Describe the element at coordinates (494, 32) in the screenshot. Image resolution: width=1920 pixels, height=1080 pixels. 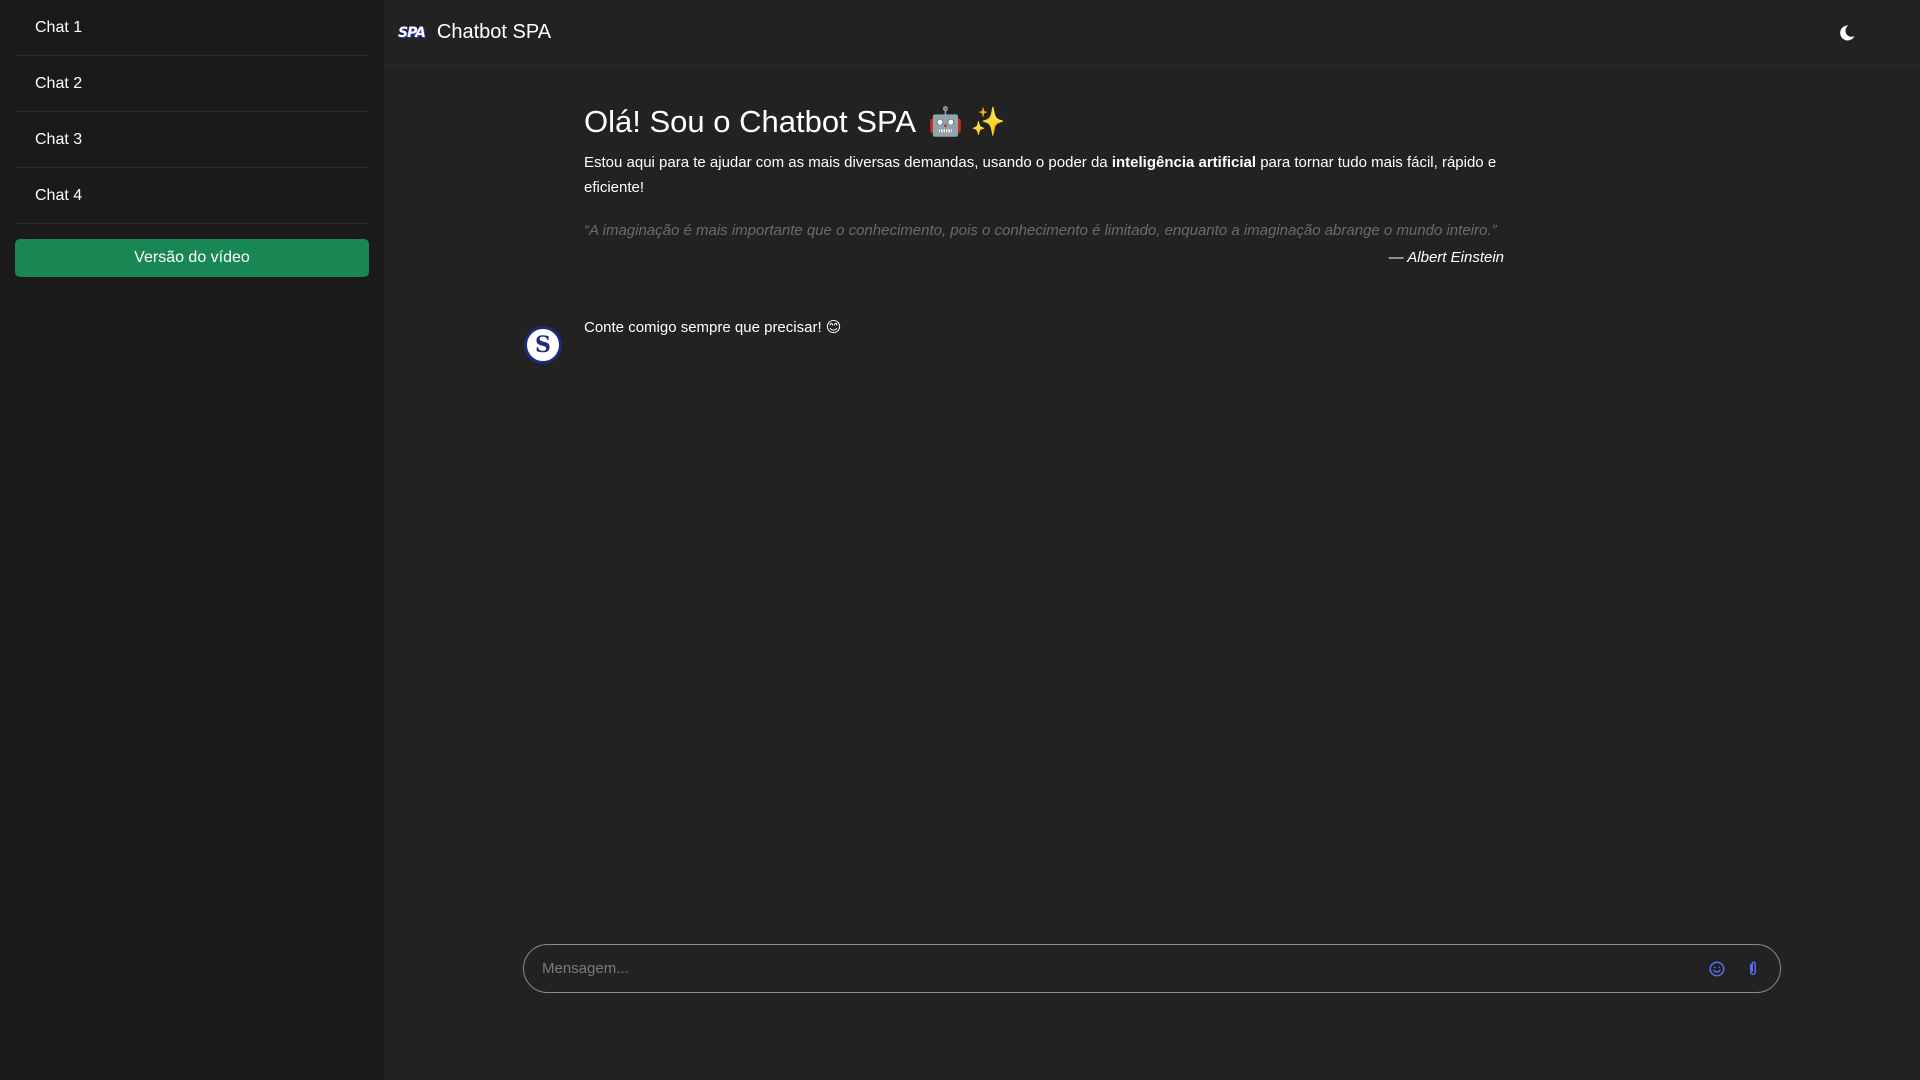
I see `page-title: Chatbot SPA` at that location.